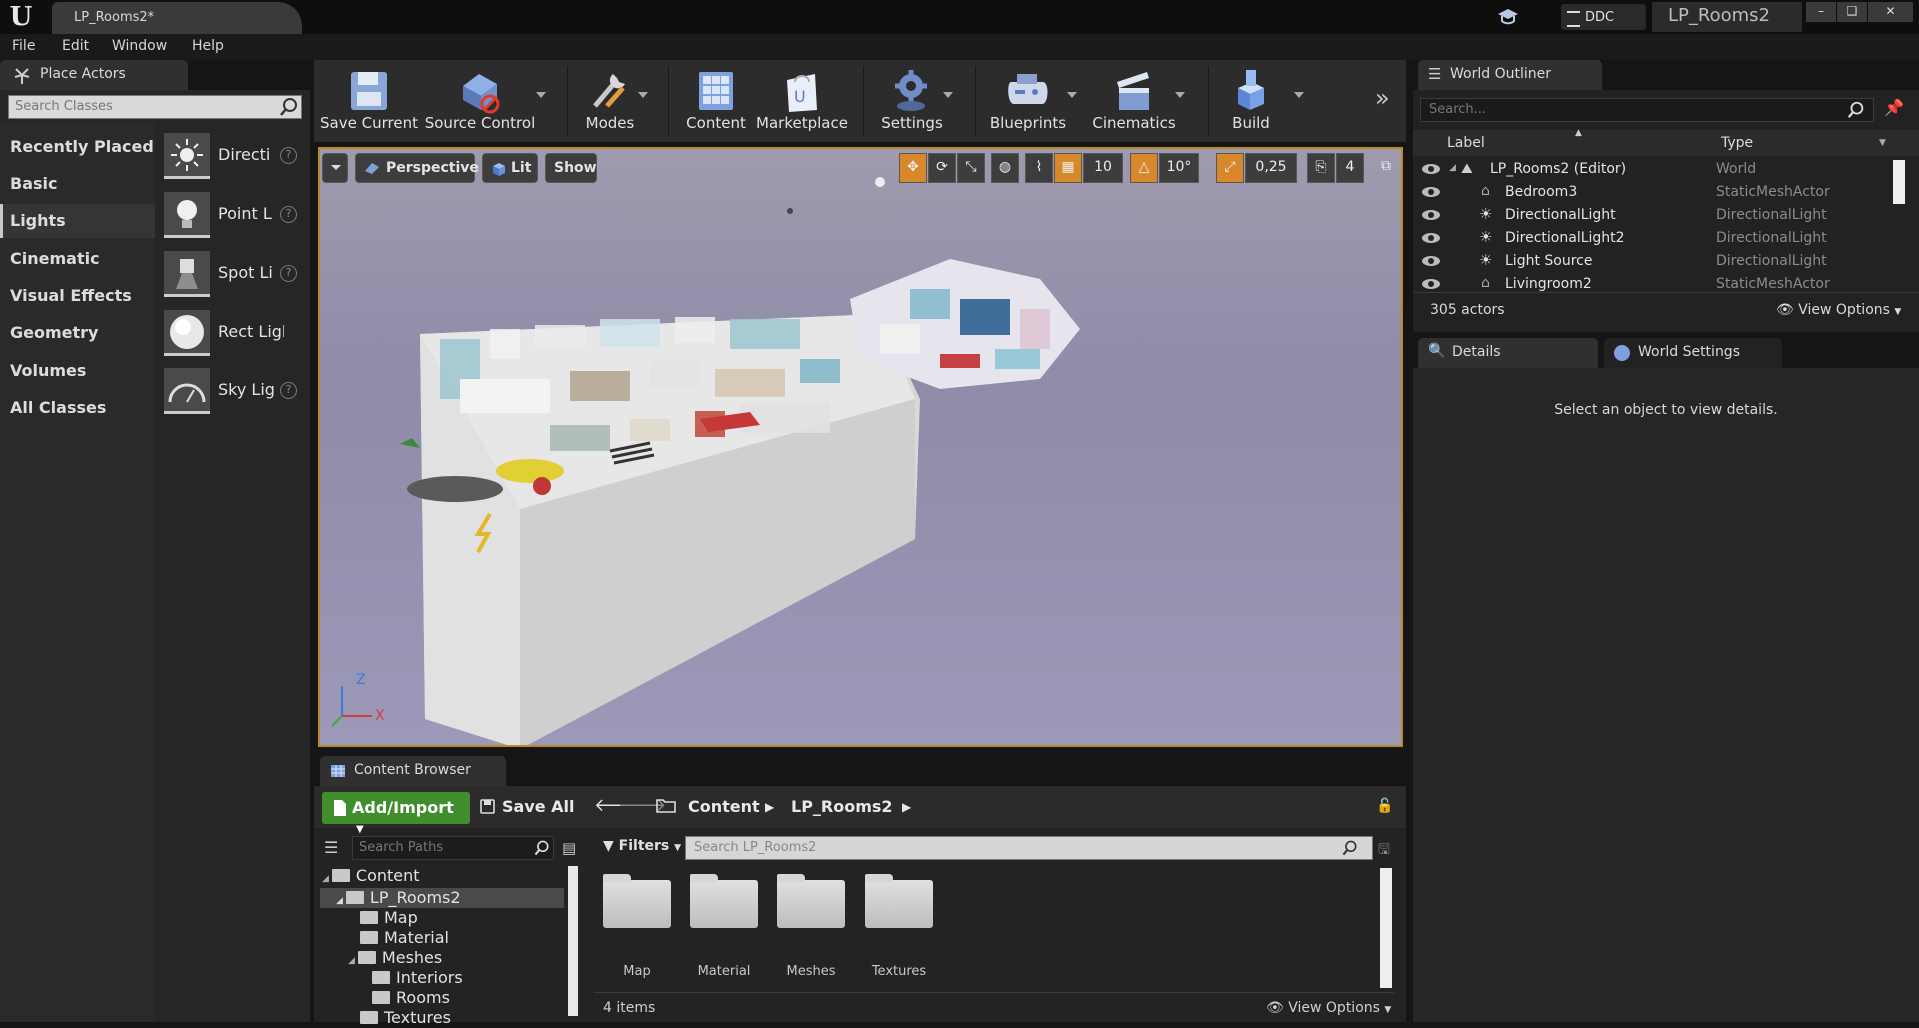 The width and height of the screenshot is (1919, 1028). I want to click on outliner-view-options-button: 👁 View Options ▼, so click(1838, 310).